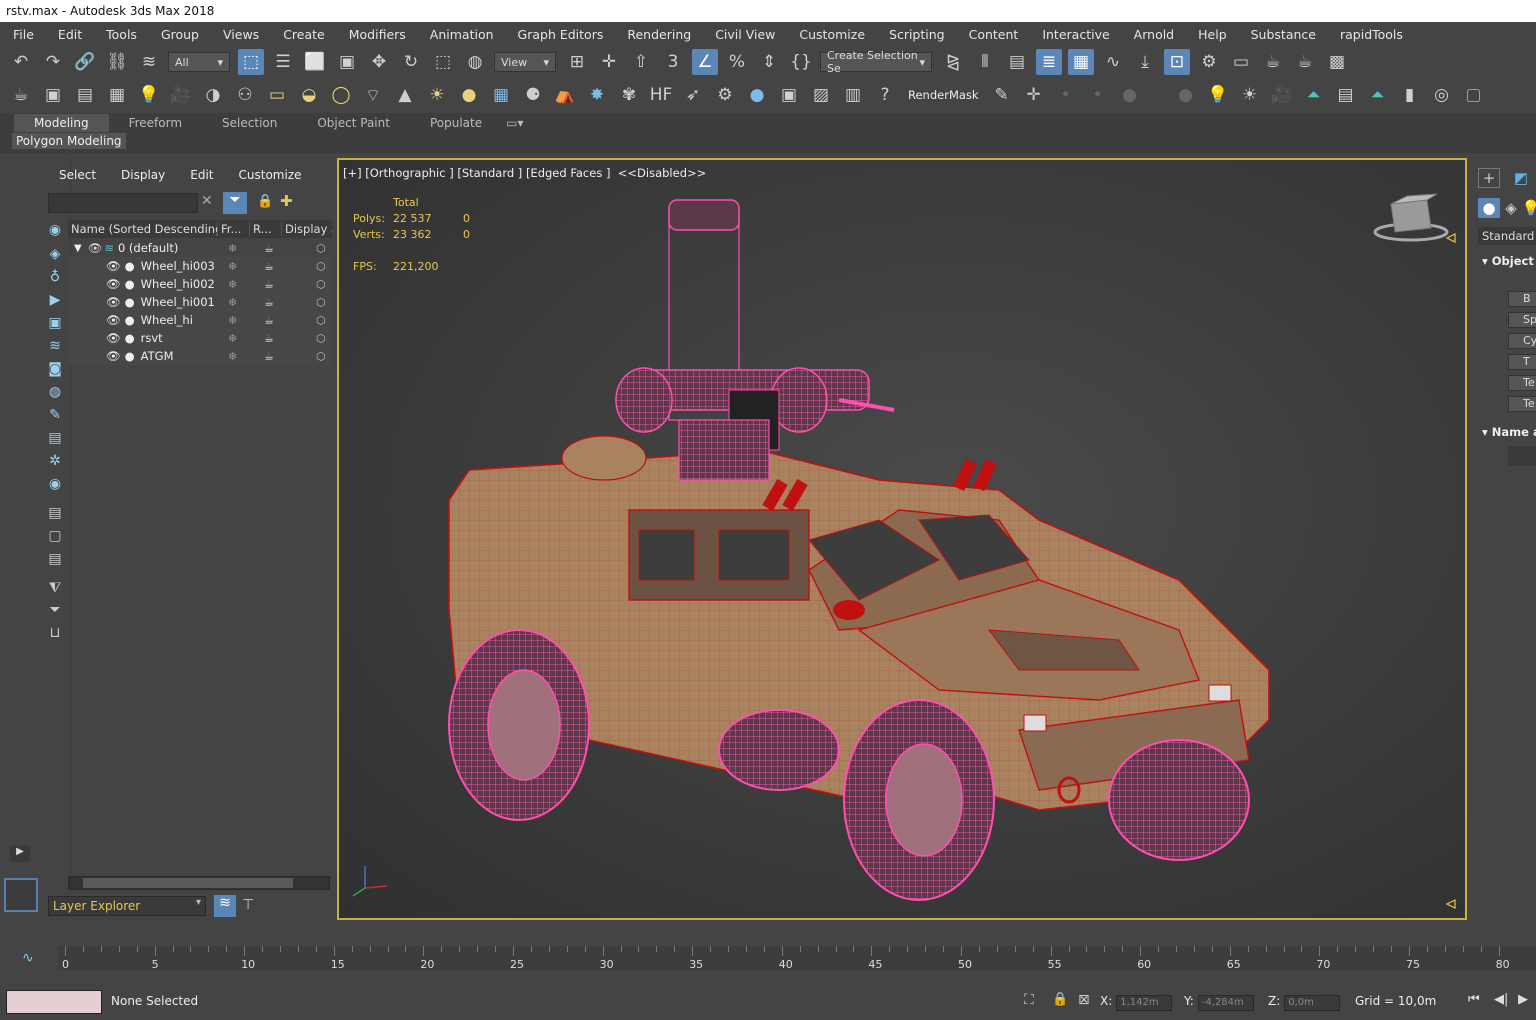  I want to click on display-dependencies-icon: ▤, so click(55, 559).